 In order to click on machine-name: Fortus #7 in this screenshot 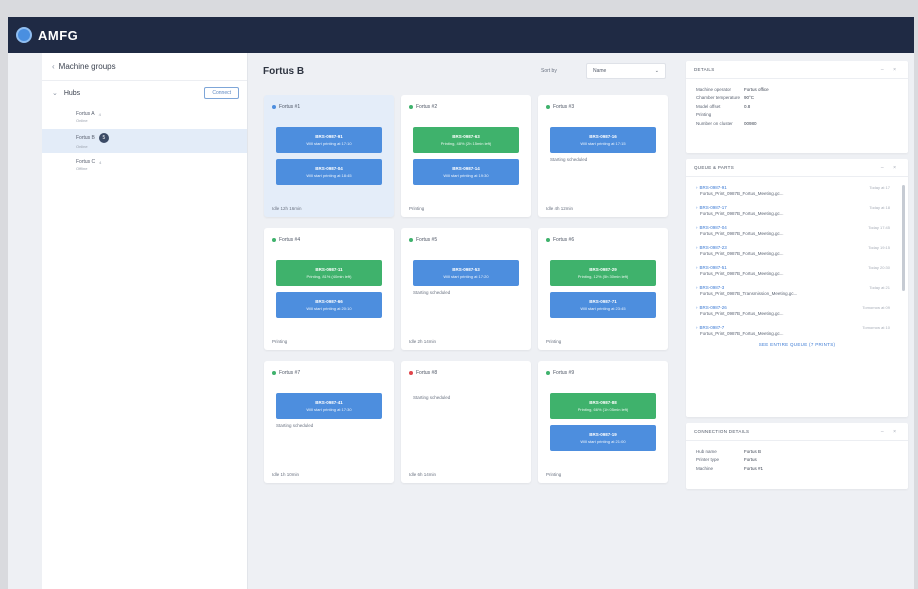, I will do `click(290, 373)`.